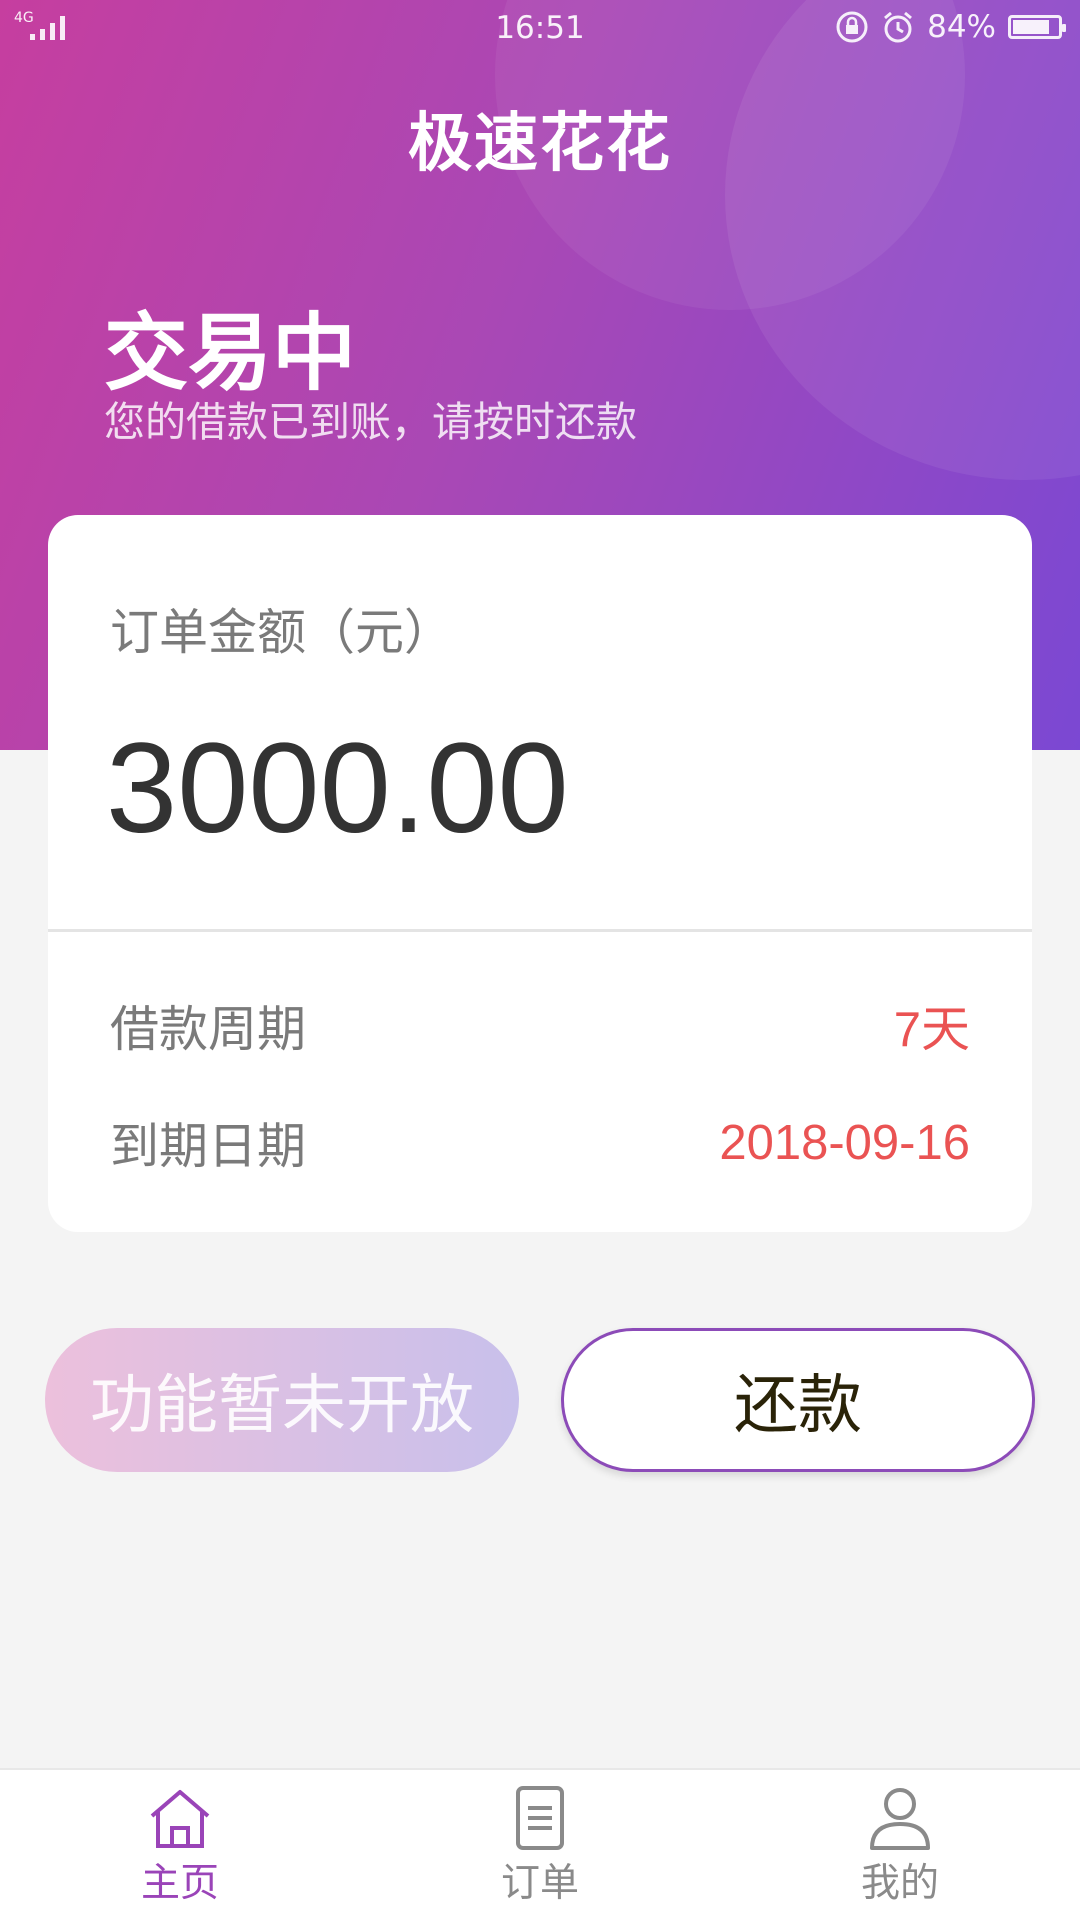  I want to click on amount-value: 3000.00, so click(337, 788).